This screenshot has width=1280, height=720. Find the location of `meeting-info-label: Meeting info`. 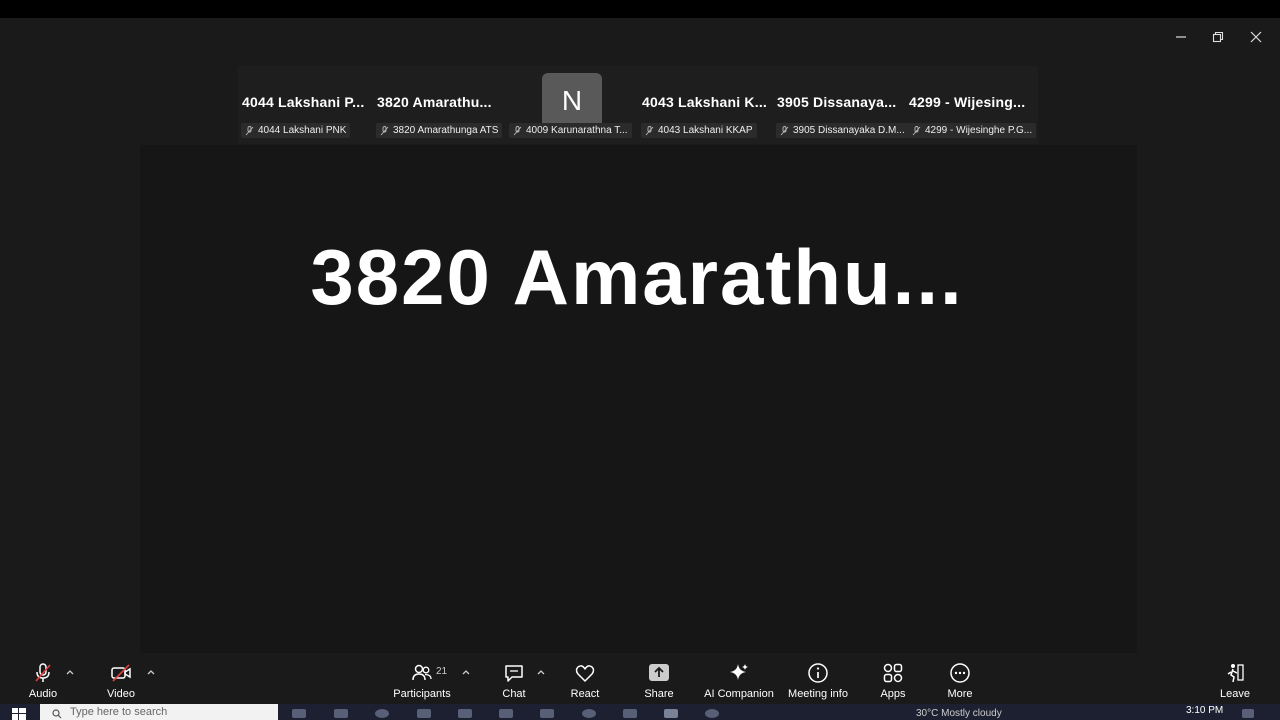

meeting-info-label: Meeting info is located at coordinates (818, 694).